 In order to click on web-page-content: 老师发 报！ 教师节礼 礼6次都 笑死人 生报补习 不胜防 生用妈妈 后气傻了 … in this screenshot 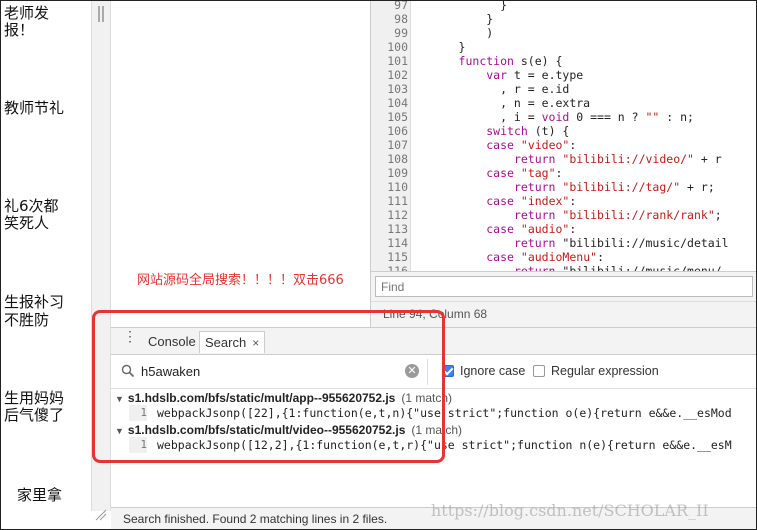, I will do `click(46, 256)`.